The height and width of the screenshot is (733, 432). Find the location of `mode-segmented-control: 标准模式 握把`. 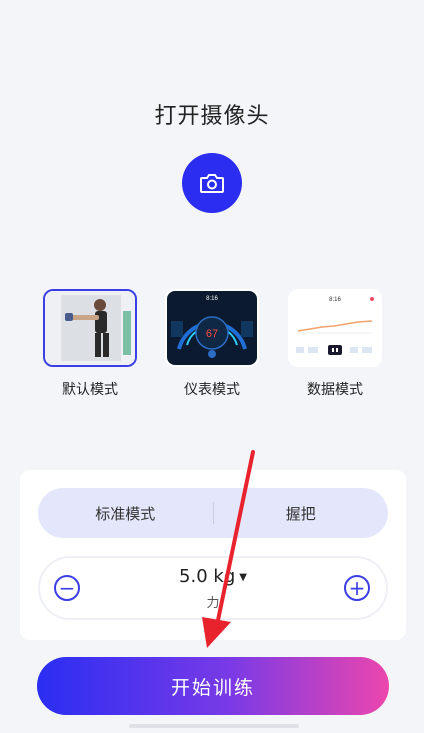

mode-segmented-control: 标准模式 握把 is located at coordinates (213, 513).